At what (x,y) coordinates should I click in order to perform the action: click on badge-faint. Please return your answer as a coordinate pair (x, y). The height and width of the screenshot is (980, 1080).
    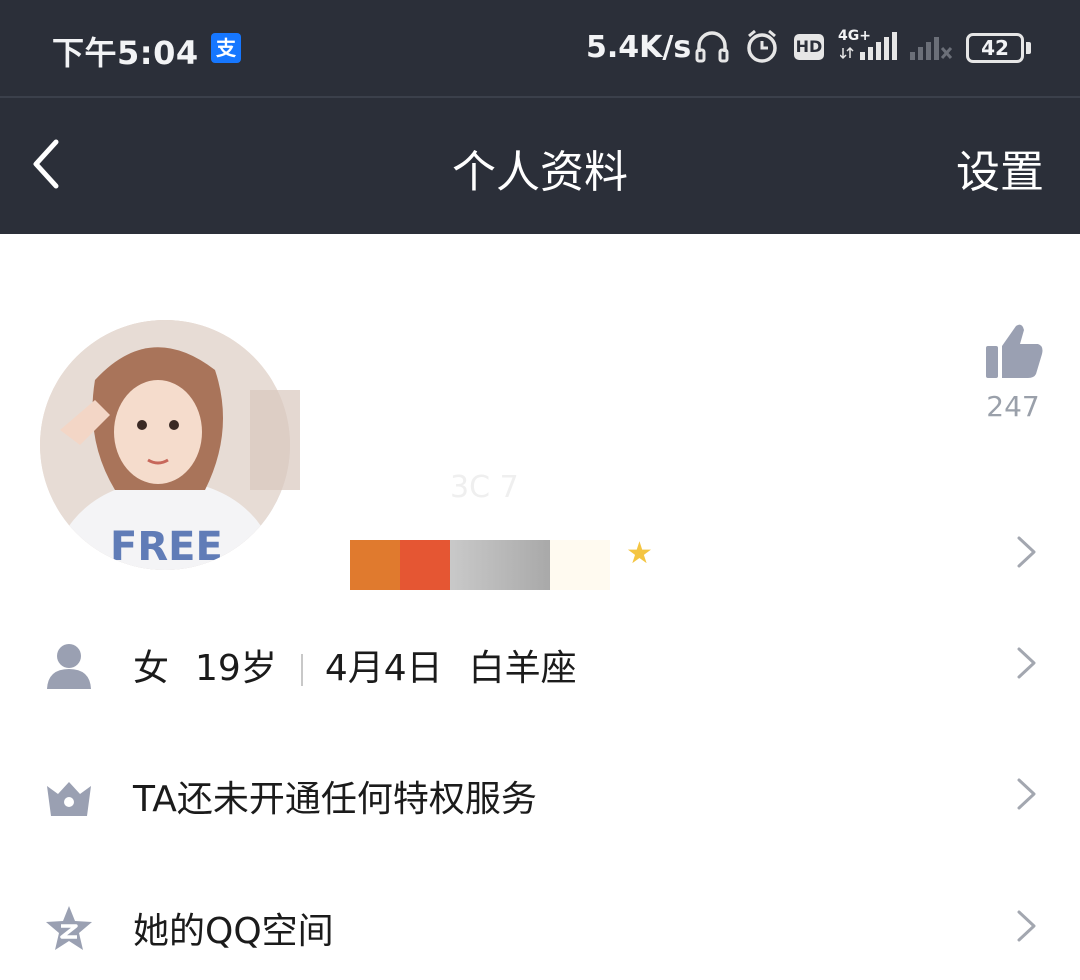
    Looking at the image, I should click on (580, 565).